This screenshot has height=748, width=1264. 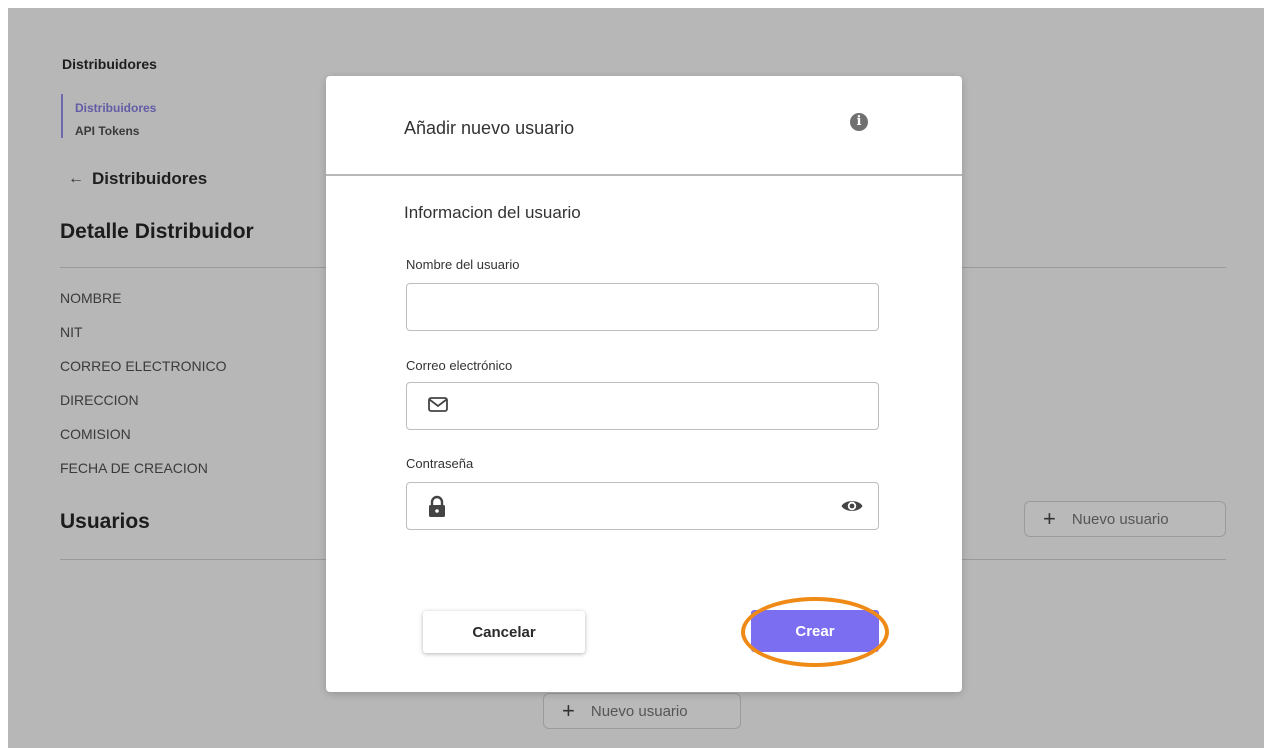 What do you see at coordinates (642, 406) in the screenshot?
I see `email-field` at bounding box center [642, 406].